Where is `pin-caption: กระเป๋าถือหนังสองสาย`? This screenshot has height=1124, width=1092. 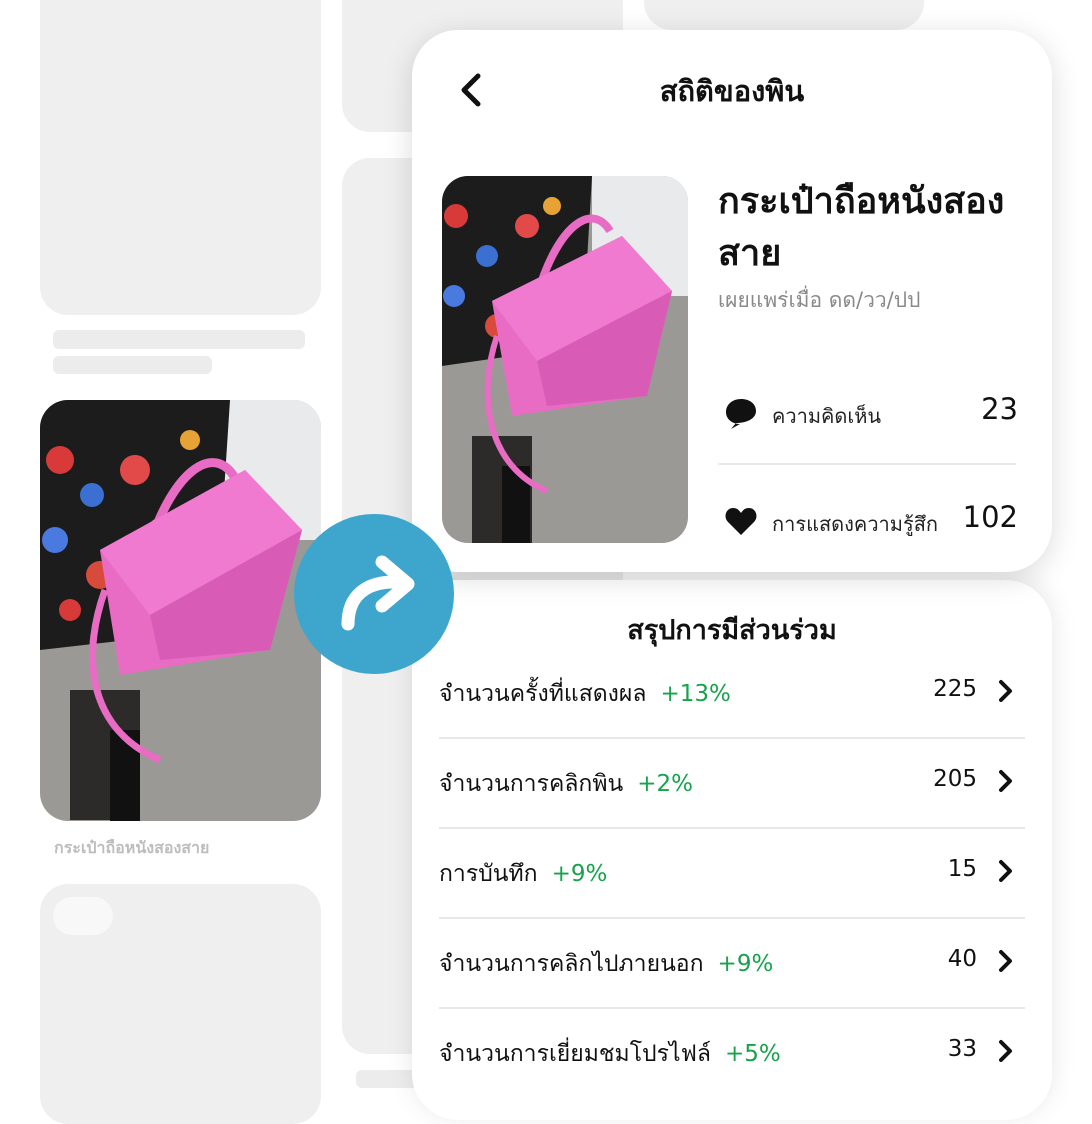
pin-caption: กระเป๋าถือหนังสองสาย is located at coordinates (132, 847).